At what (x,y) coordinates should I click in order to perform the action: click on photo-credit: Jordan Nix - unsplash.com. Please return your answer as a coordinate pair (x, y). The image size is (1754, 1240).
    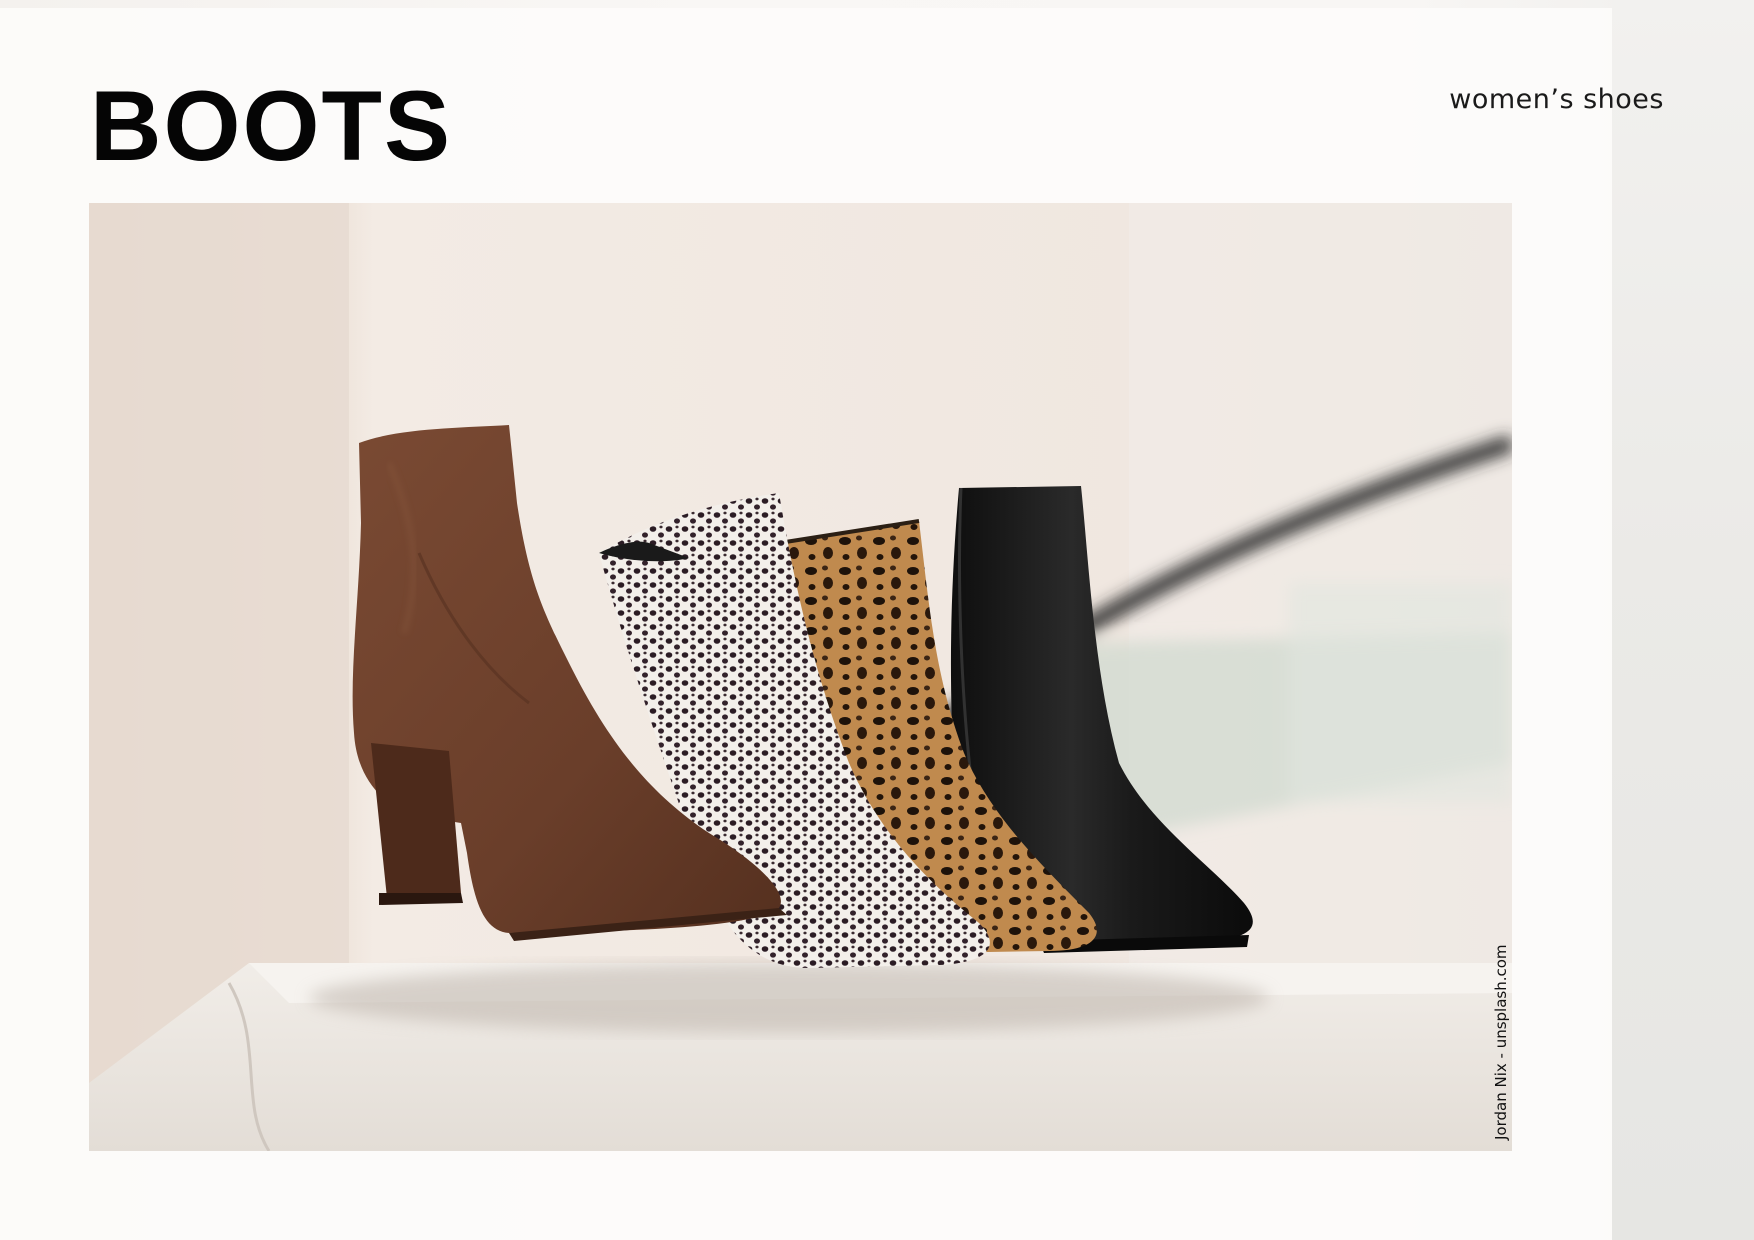
    Looking at the image, I should click on (1501, 1042).